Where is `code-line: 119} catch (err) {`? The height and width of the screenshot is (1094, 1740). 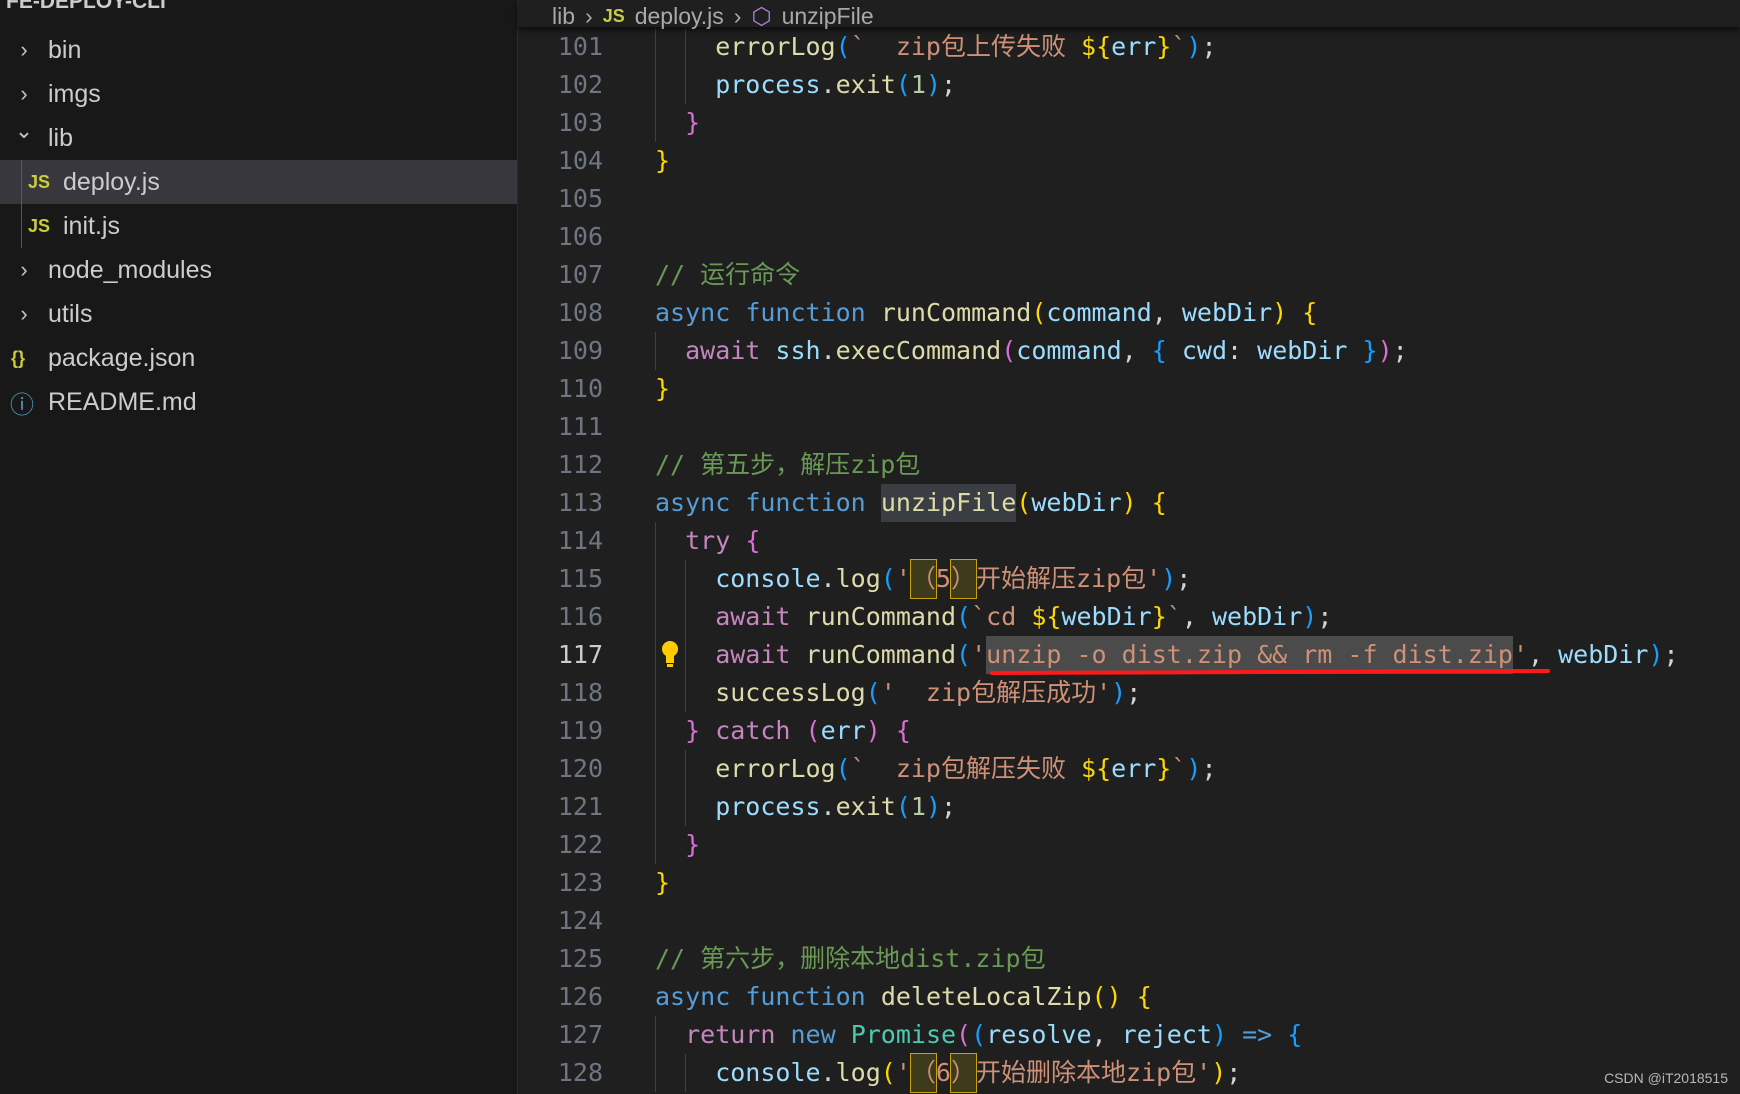
code-line: 119} catch (err) { is located at coordinates (1129, 731).